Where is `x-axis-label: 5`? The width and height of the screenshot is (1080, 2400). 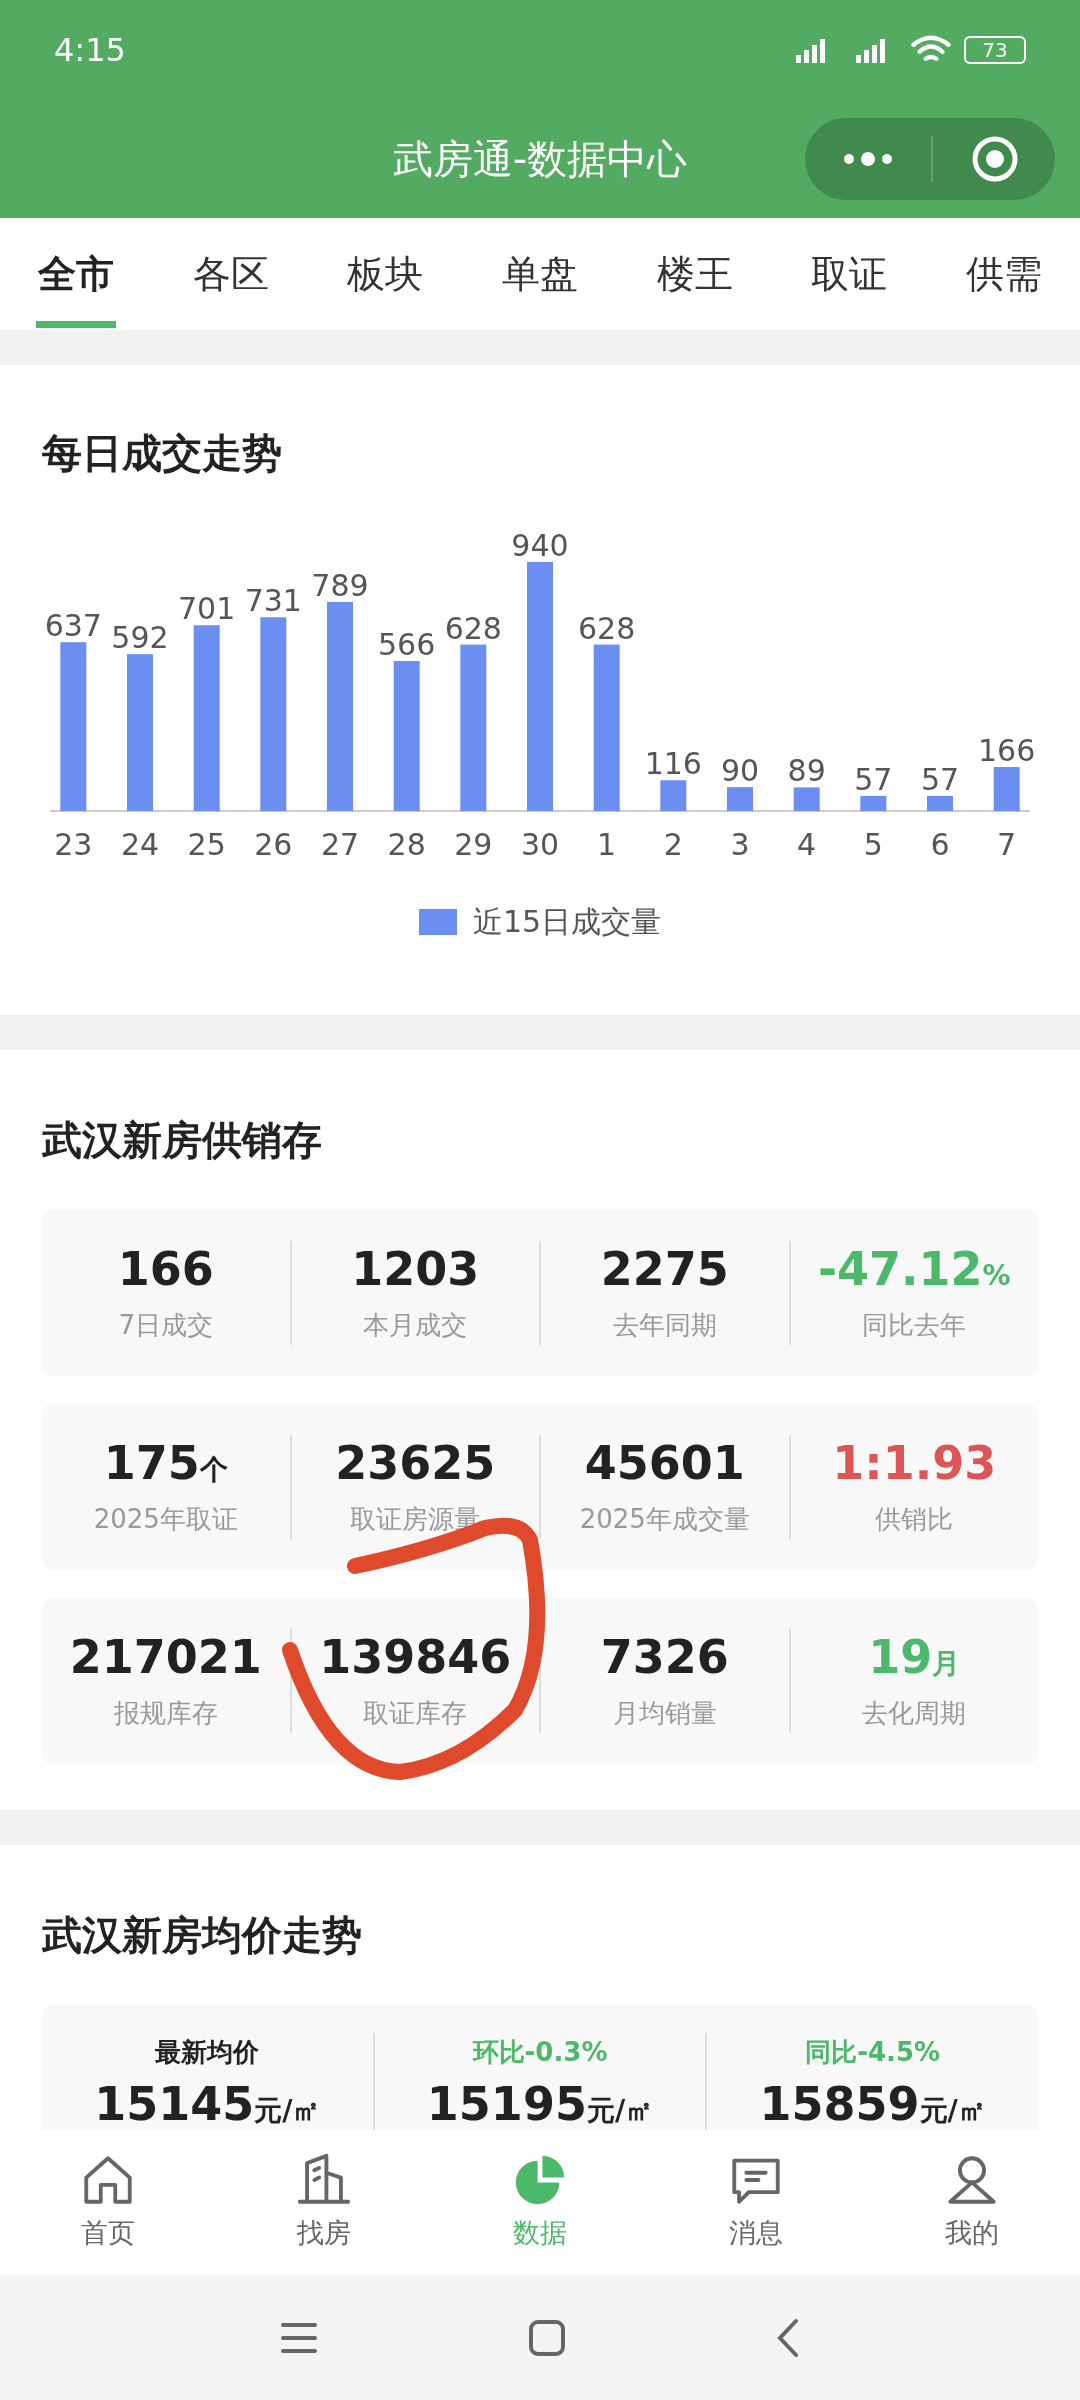
x-axis-label: 5 is located at coordinates (873, 844).